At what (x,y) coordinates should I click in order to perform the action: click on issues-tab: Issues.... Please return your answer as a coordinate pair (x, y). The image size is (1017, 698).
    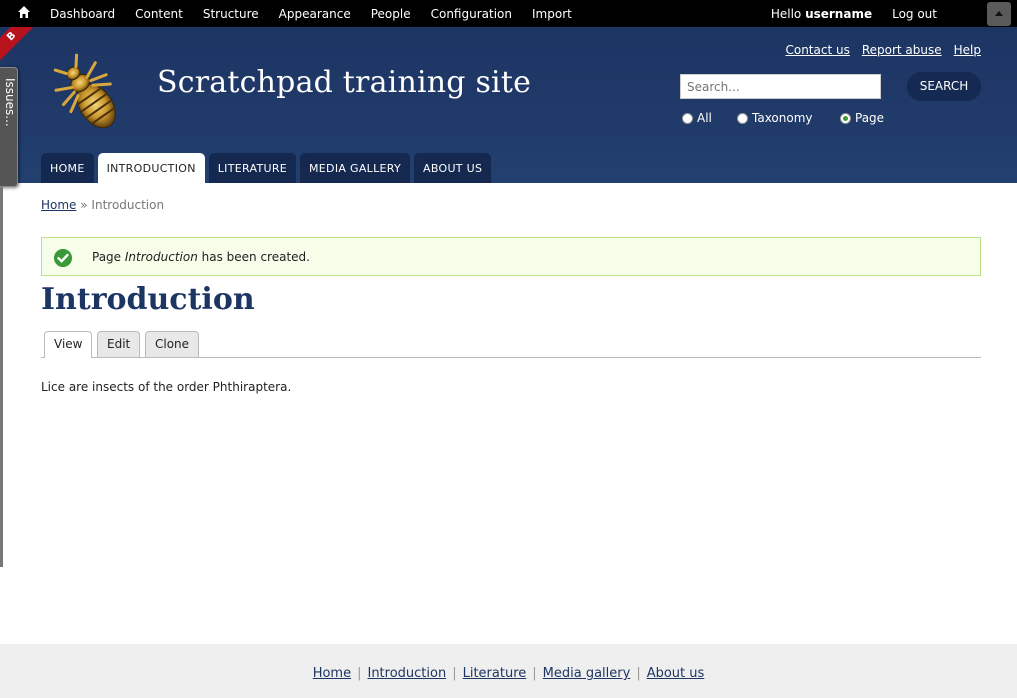
    Looking at the image, I should click on (9, 127).